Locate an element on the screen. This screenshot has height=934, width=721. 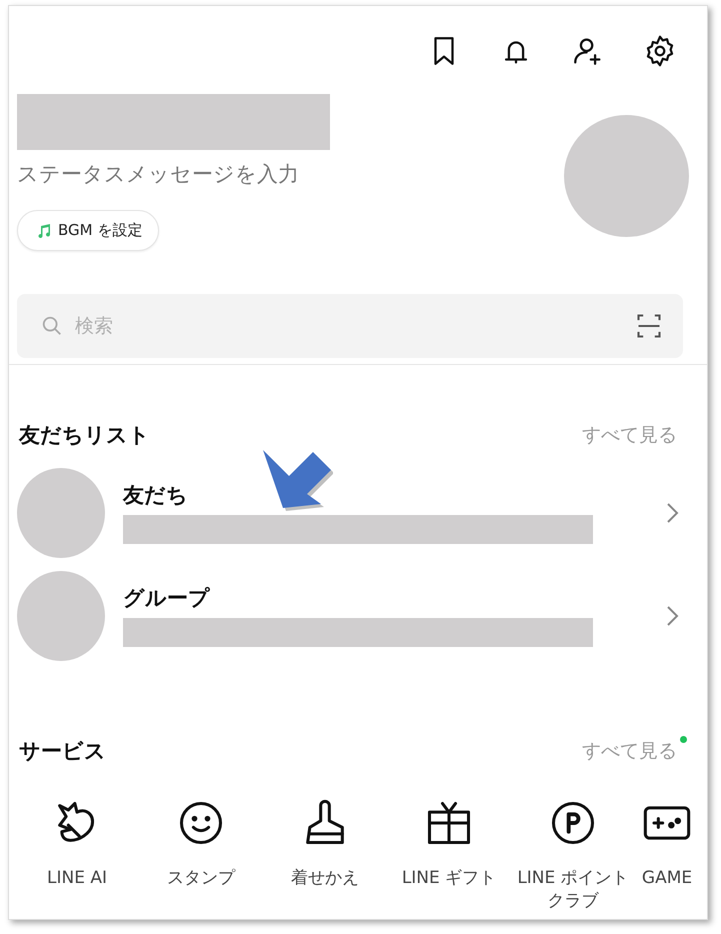
list-row: 友だち is located at coordinates (358, 512).